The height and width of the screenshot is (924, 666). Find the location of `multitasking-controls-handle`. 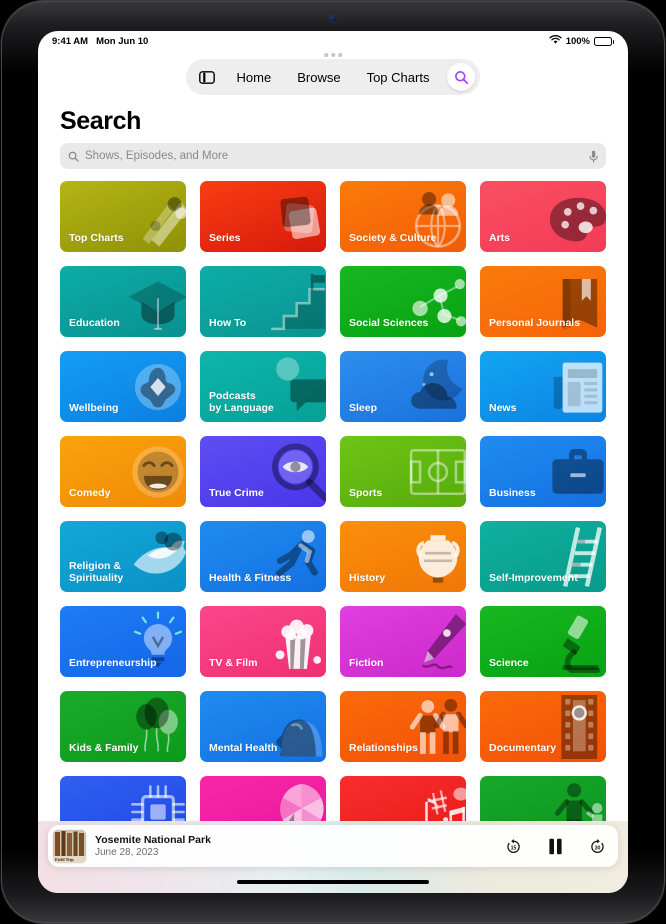

multitasking-controls-handle is located at coordinates (333, 55).